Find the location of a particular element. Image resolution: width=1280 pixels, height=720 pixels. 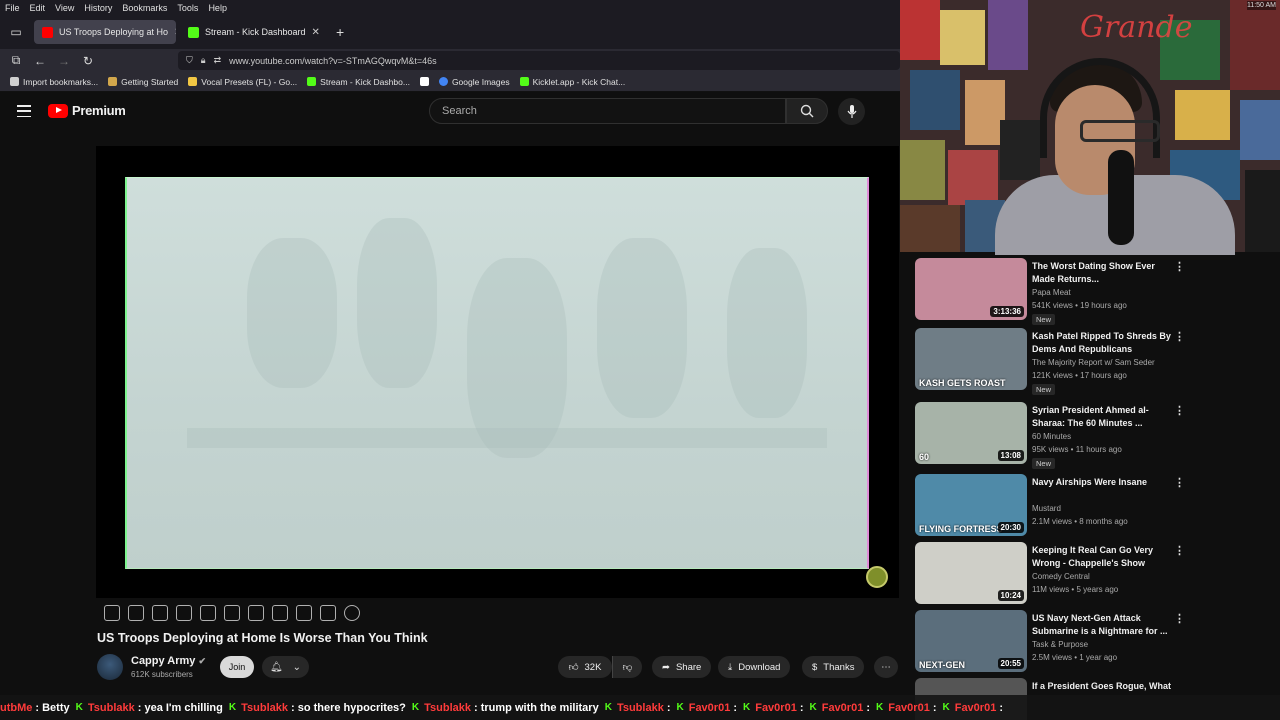

theater-icon is located at coordinates (232, 613).